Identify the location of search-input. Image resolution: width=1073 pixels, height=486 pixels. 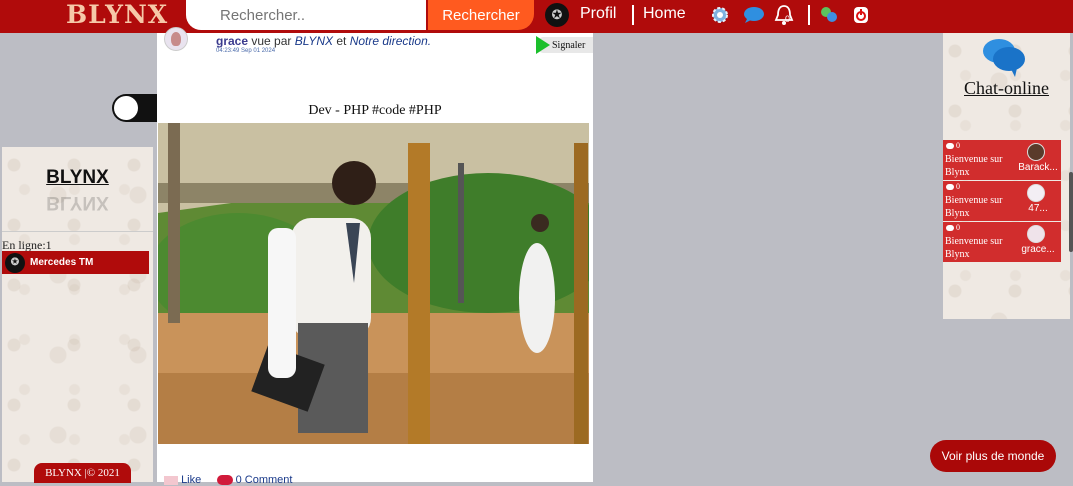
(306, 15).